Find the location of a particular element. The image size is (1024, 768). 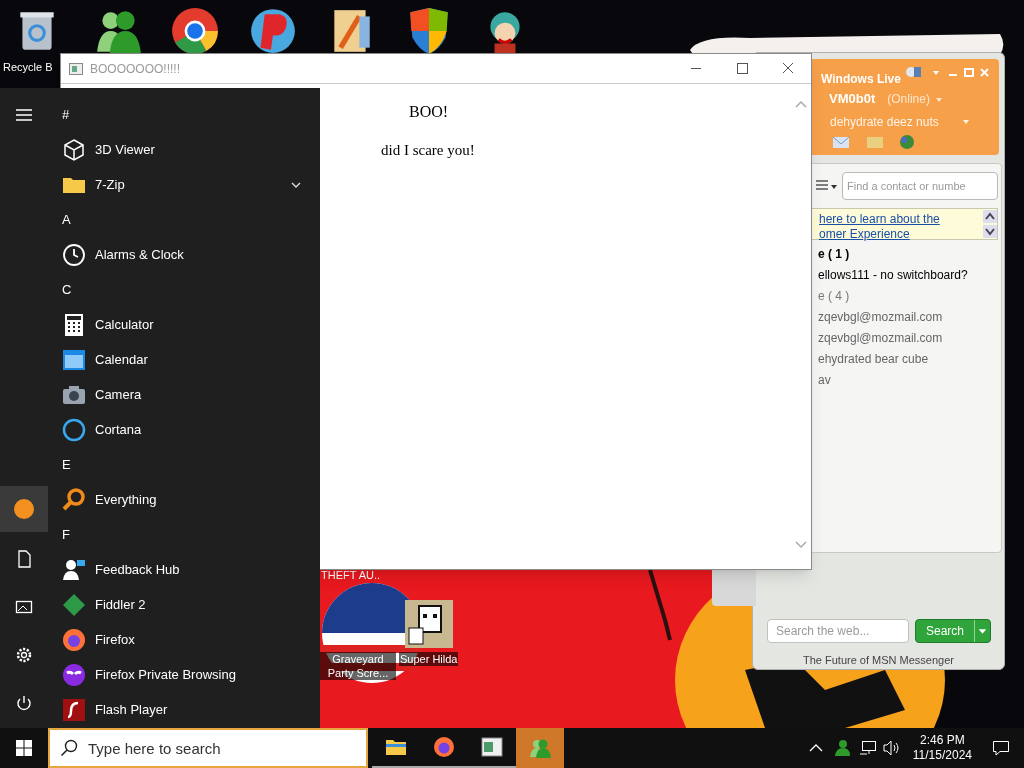

cube-icon is located at coordinates (74, 149).